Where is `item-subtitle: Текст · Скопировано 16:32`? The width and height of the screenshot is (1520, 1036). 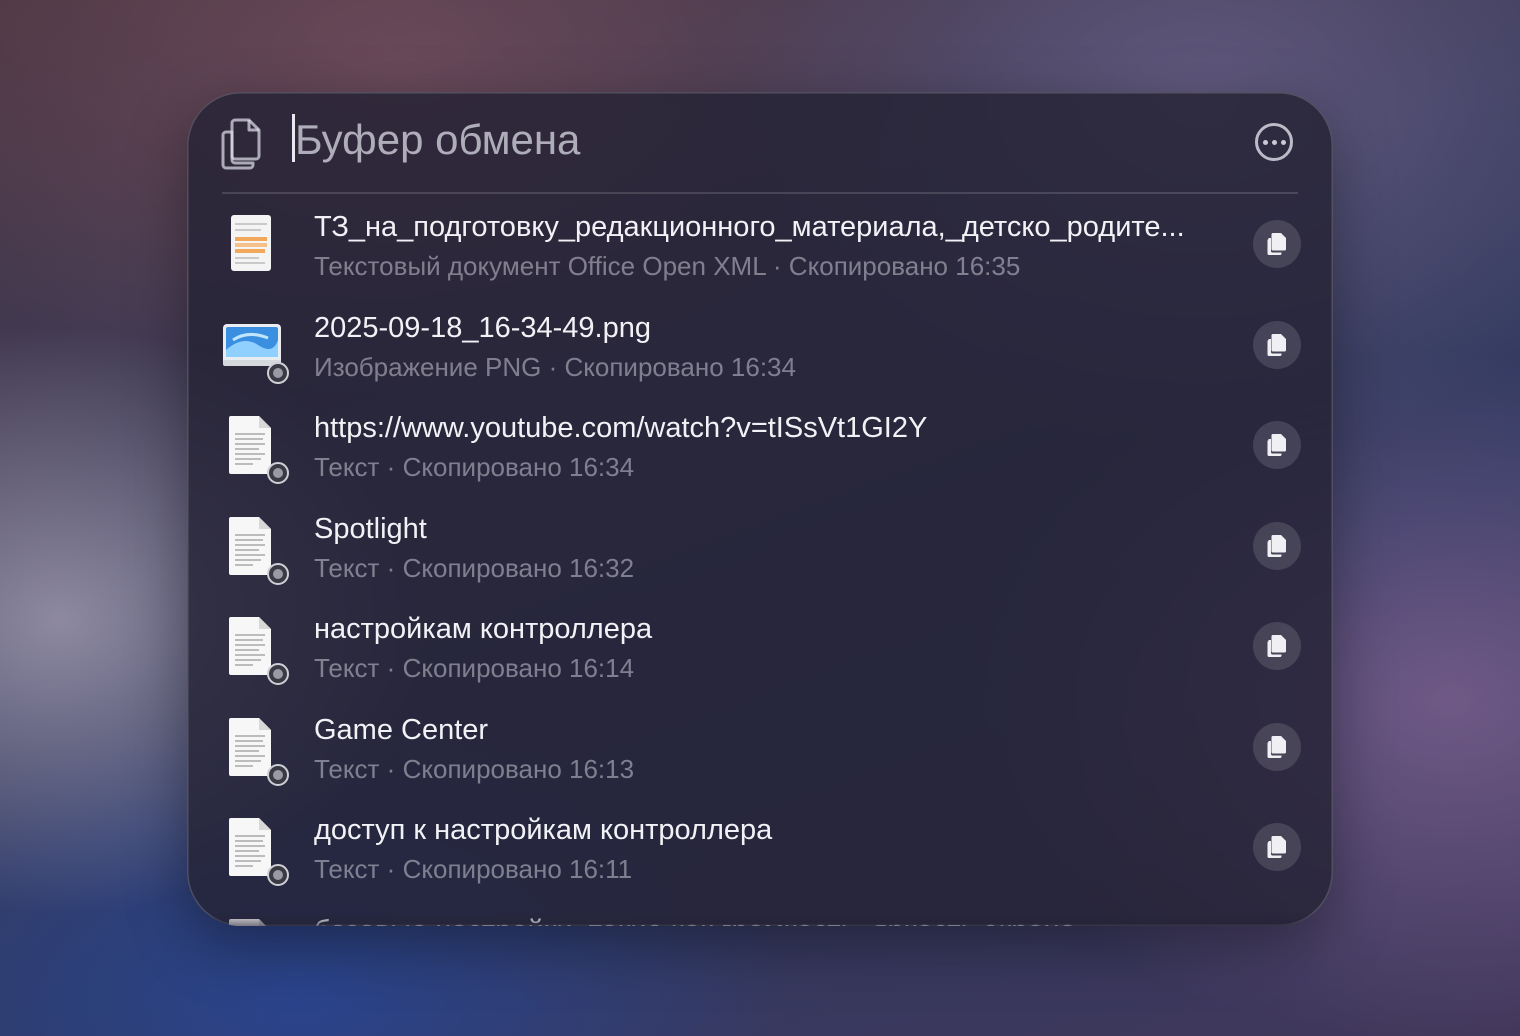
item-subtitle: Текст · Скопировано 16:32 is located at coordinates (474, 567).